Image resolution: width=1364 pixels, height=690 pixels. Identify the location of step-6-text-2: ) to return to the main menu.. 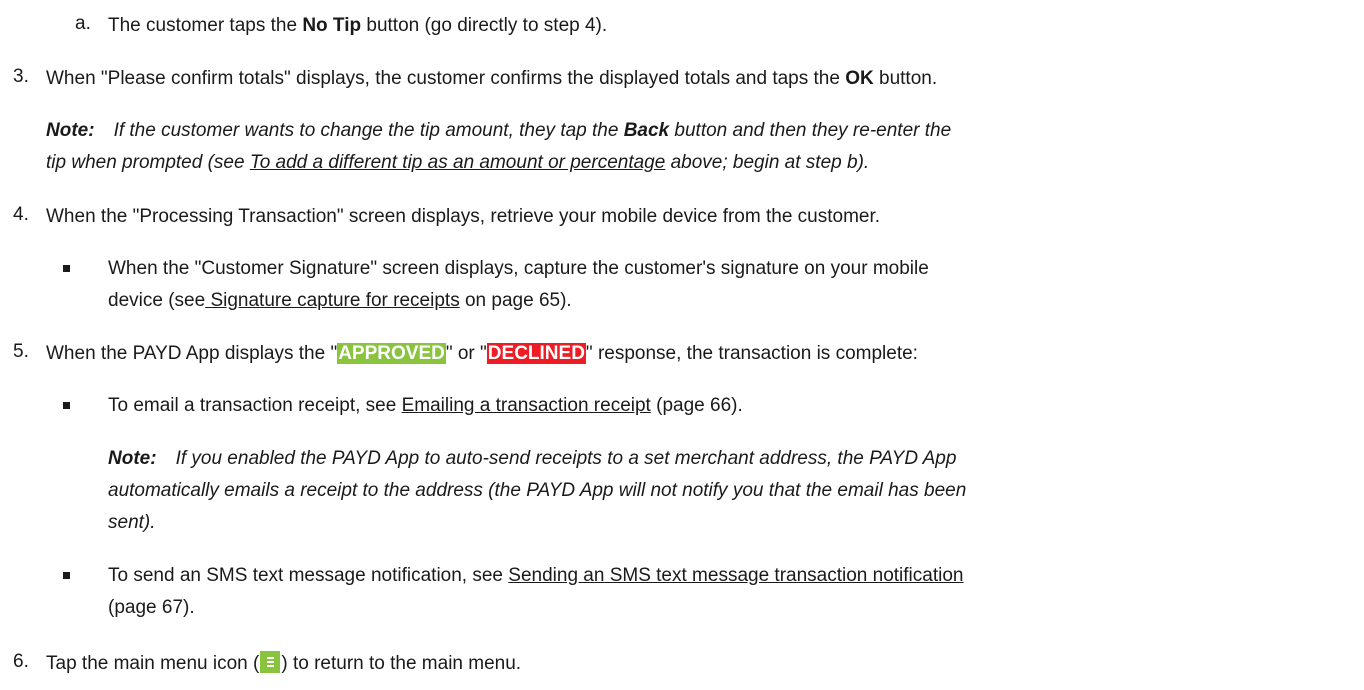
(401, 663).